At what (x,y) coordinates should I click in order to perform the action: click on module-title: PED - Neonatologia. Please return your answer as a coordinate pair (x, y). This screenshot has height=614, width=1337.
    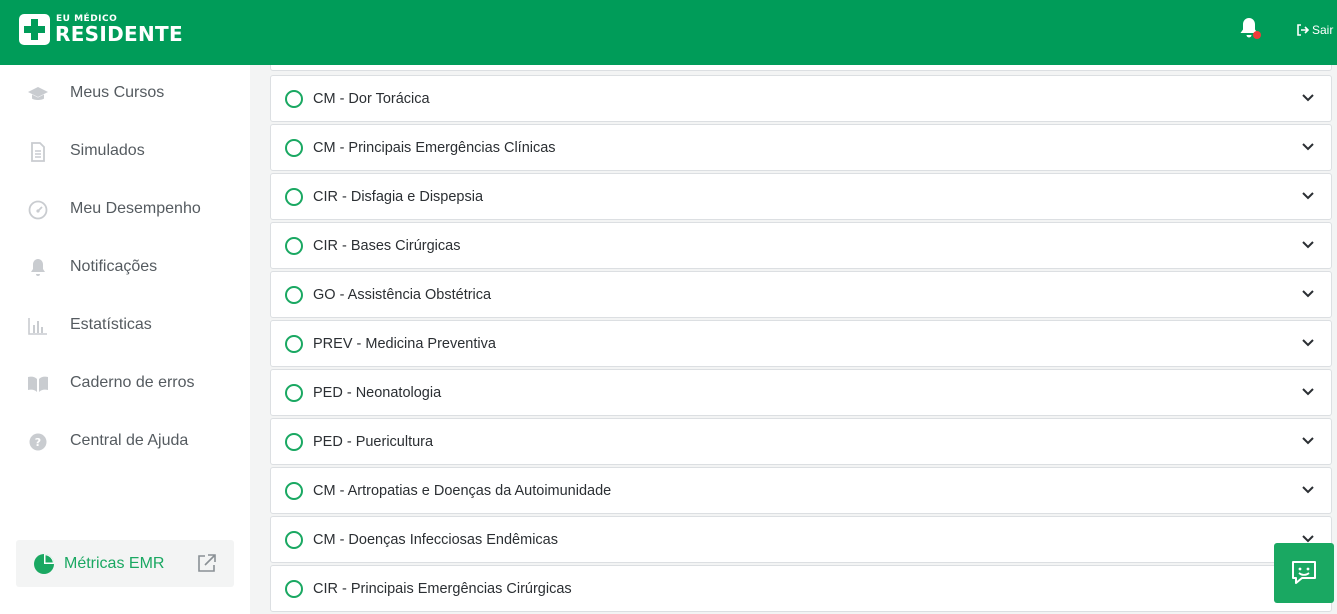
    Looking at the image, I should click on (377, 393).